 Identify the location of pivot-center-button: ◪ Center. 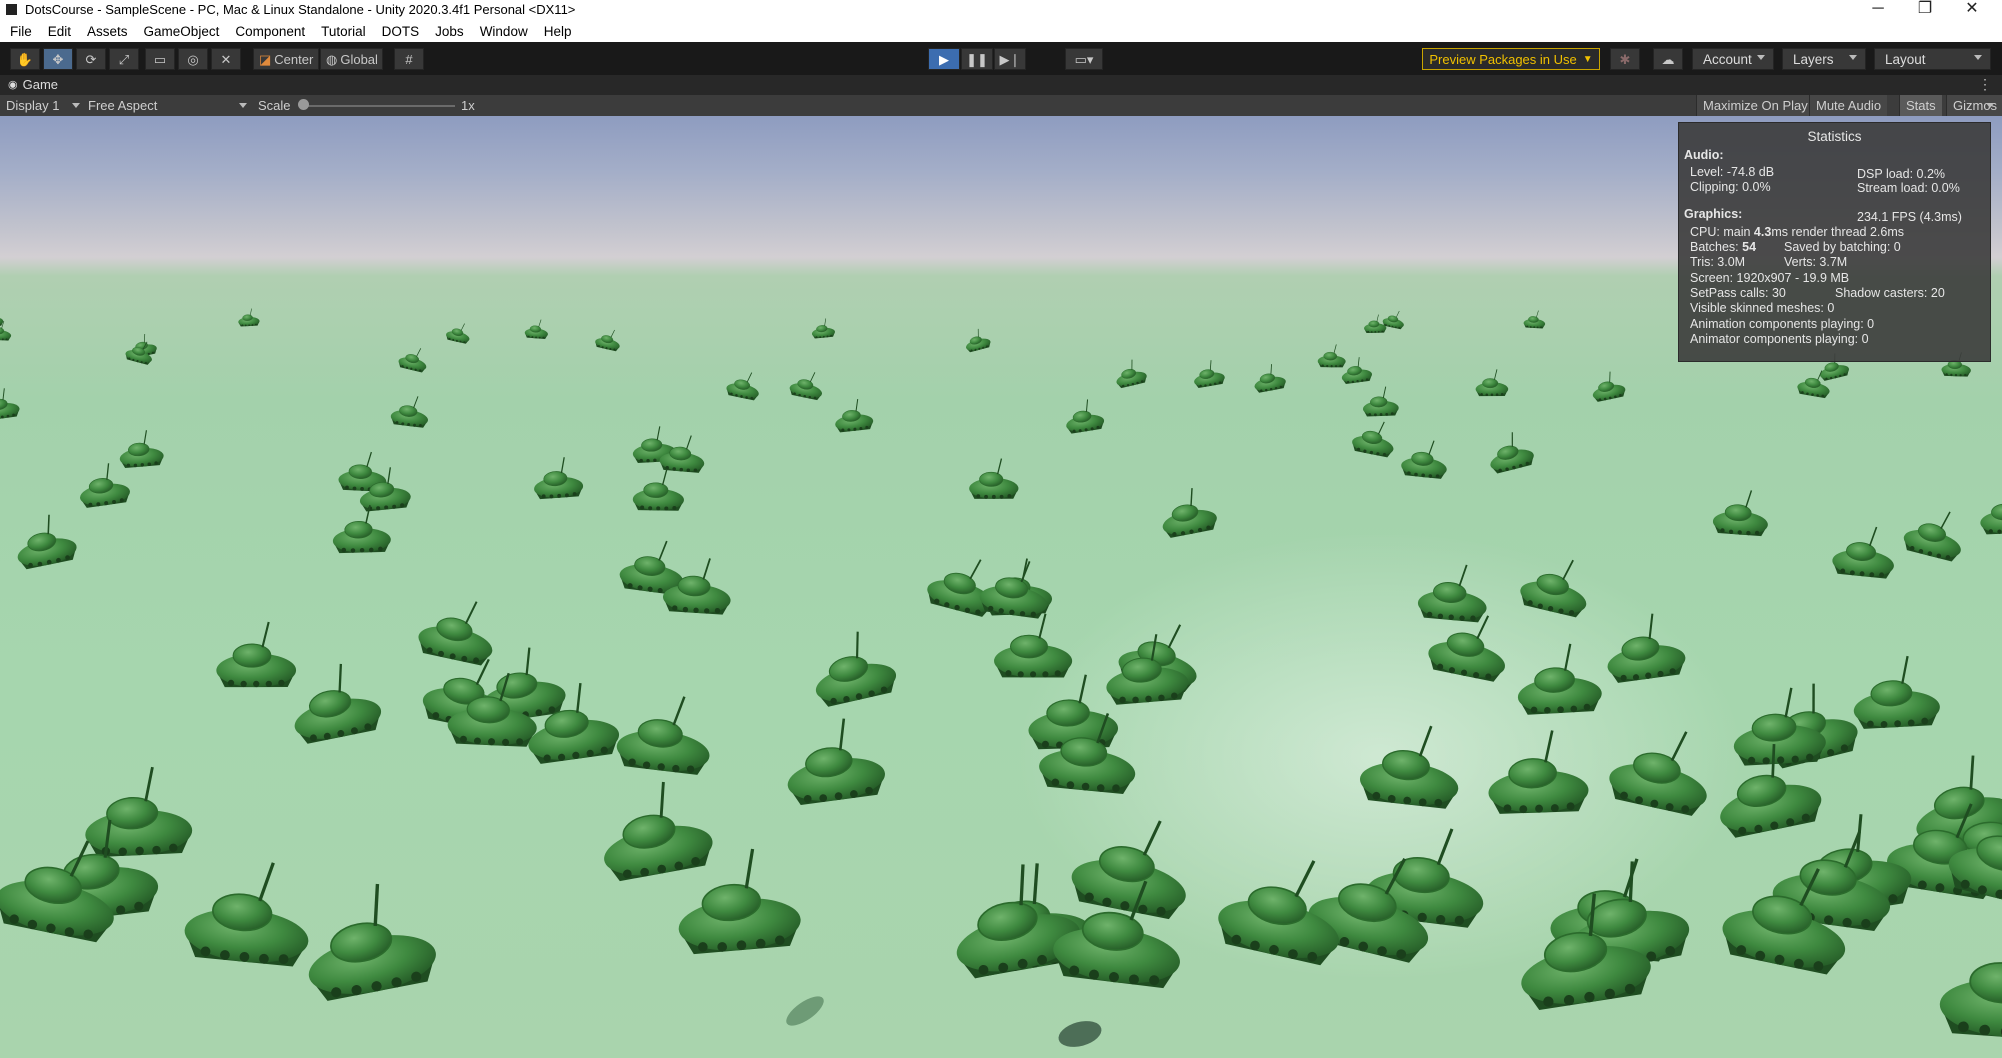
(286, 59).